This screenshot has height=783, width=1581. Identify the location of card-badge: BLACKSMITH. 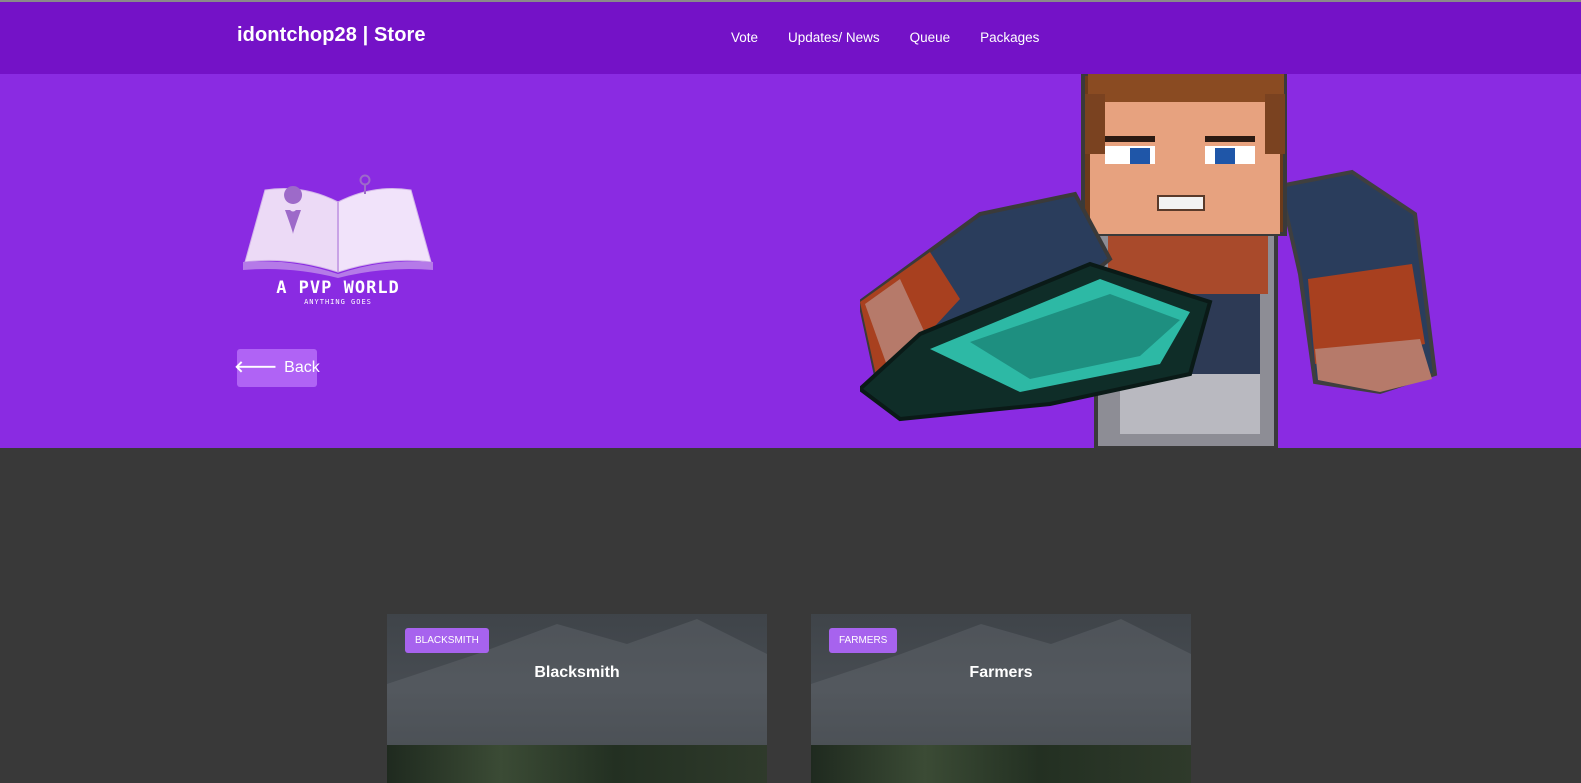
(447, 640).